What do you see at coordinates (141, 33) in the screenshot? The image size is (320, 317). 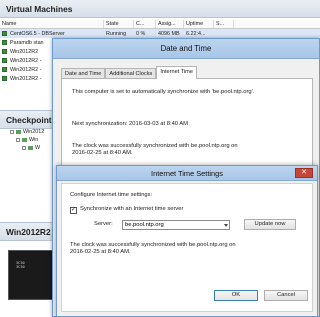 I see `vm-cpu: 0 %` at bounding box center [141, 33].